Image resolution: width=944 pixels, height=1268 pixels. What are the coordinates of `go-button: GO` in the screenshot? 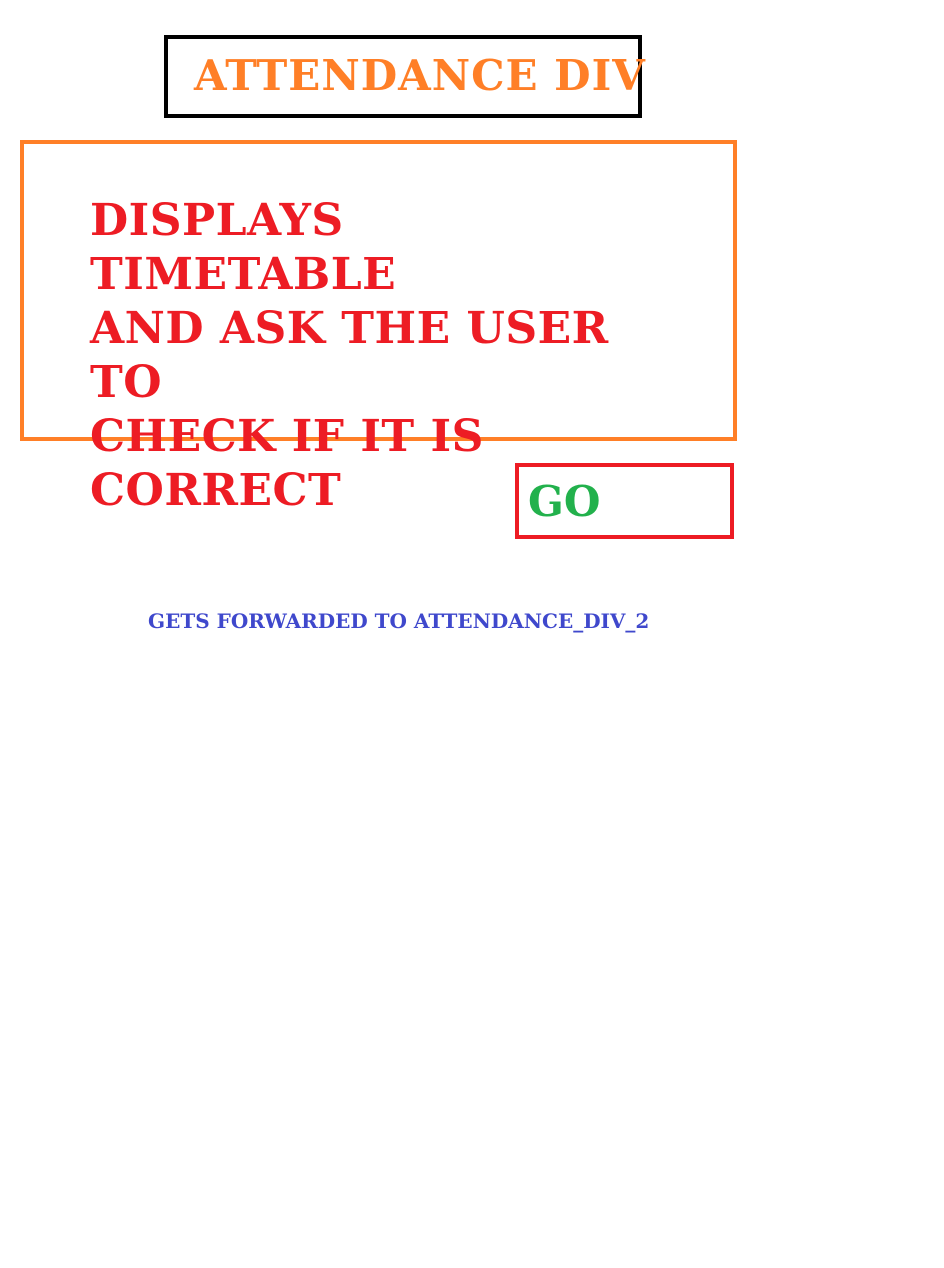 It's located at (624, 501).